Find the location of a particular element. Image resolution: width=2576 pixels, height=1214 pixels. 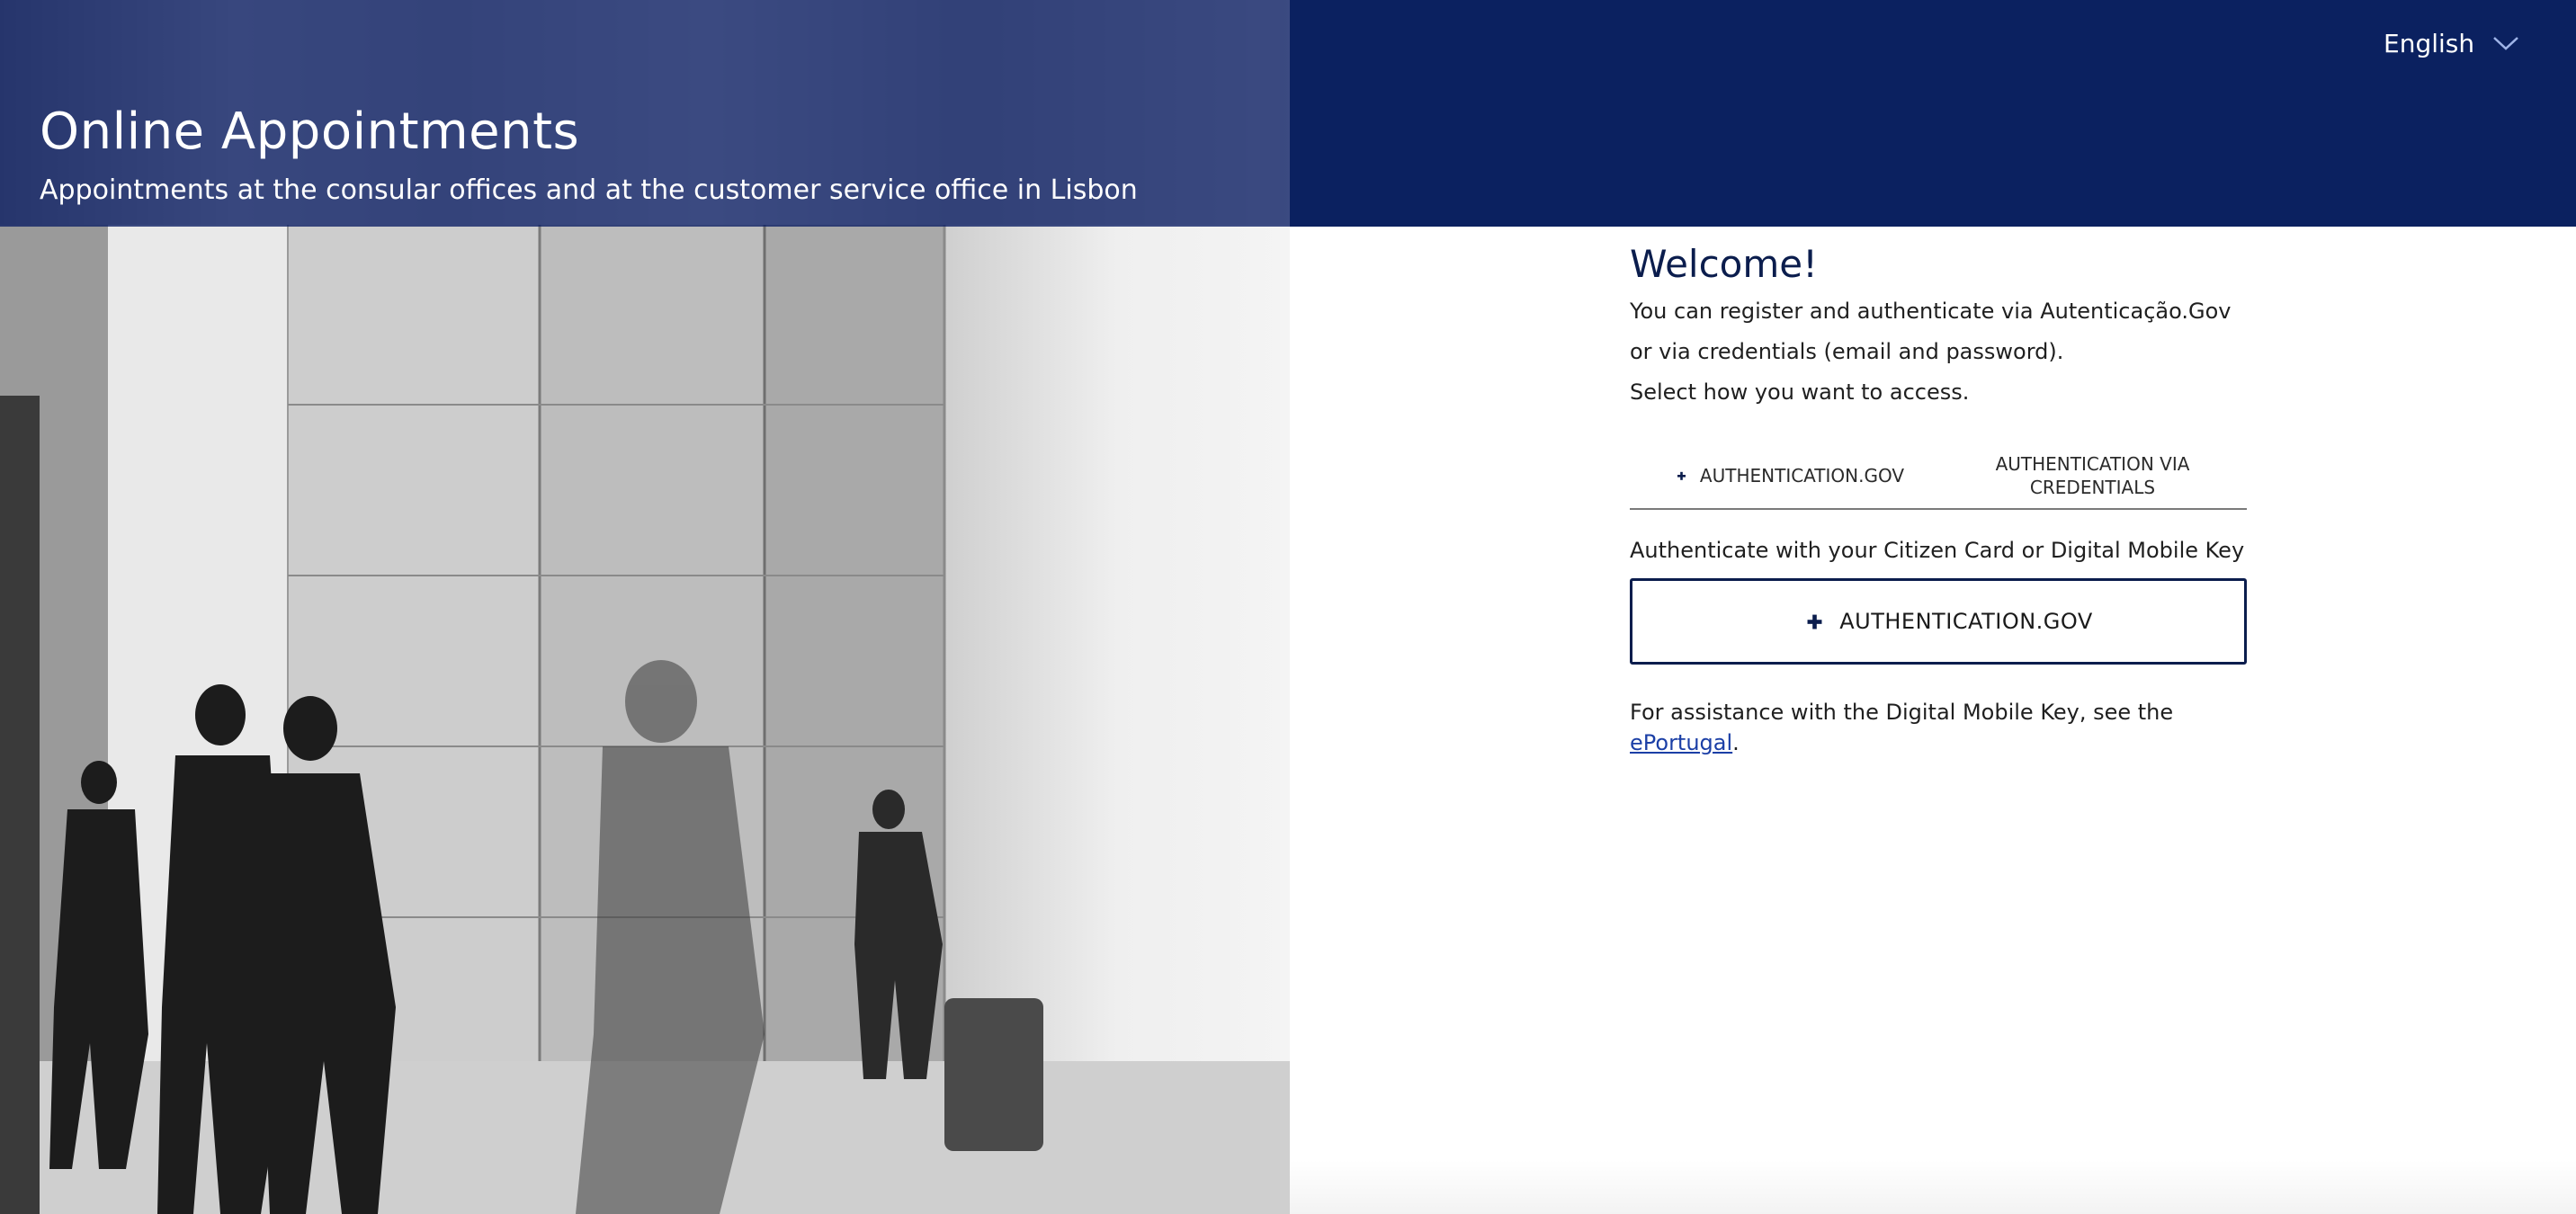

intro-line-2: Select how you want to access. is located at coordinates (1800, 392).